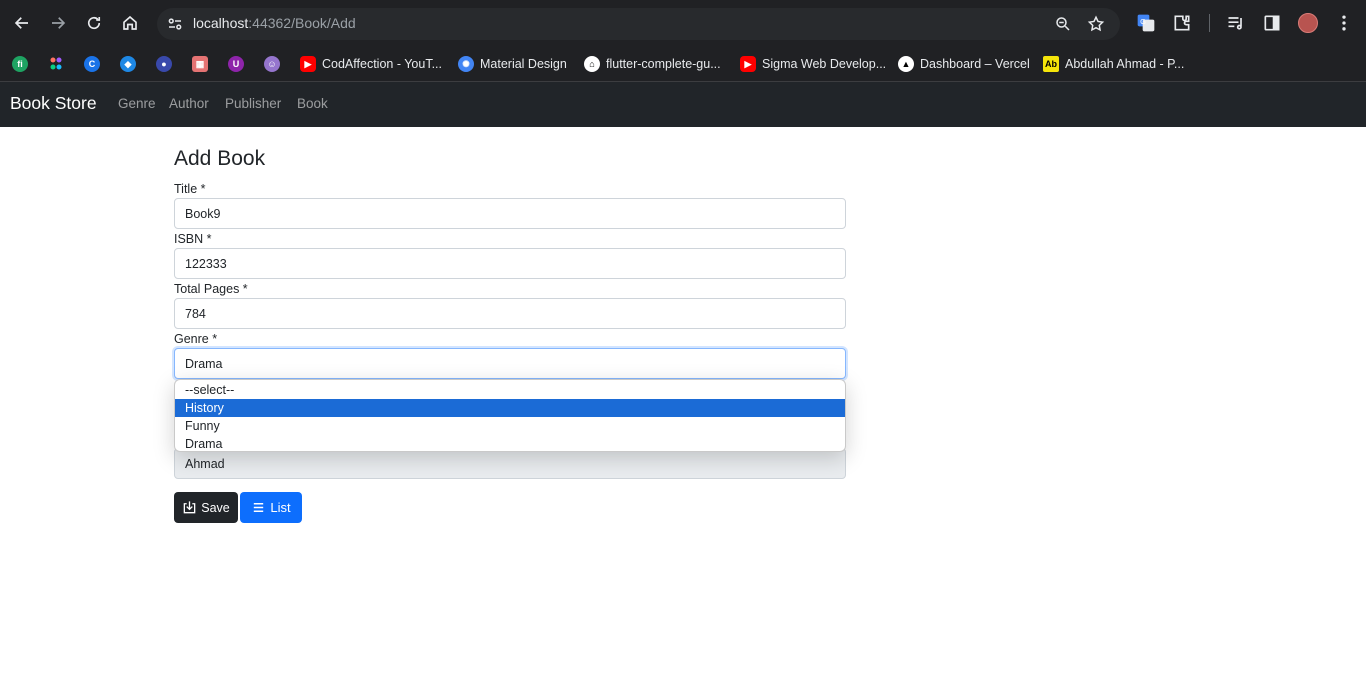  I want to click on bookmark-5: ▦, so click(200, 64).